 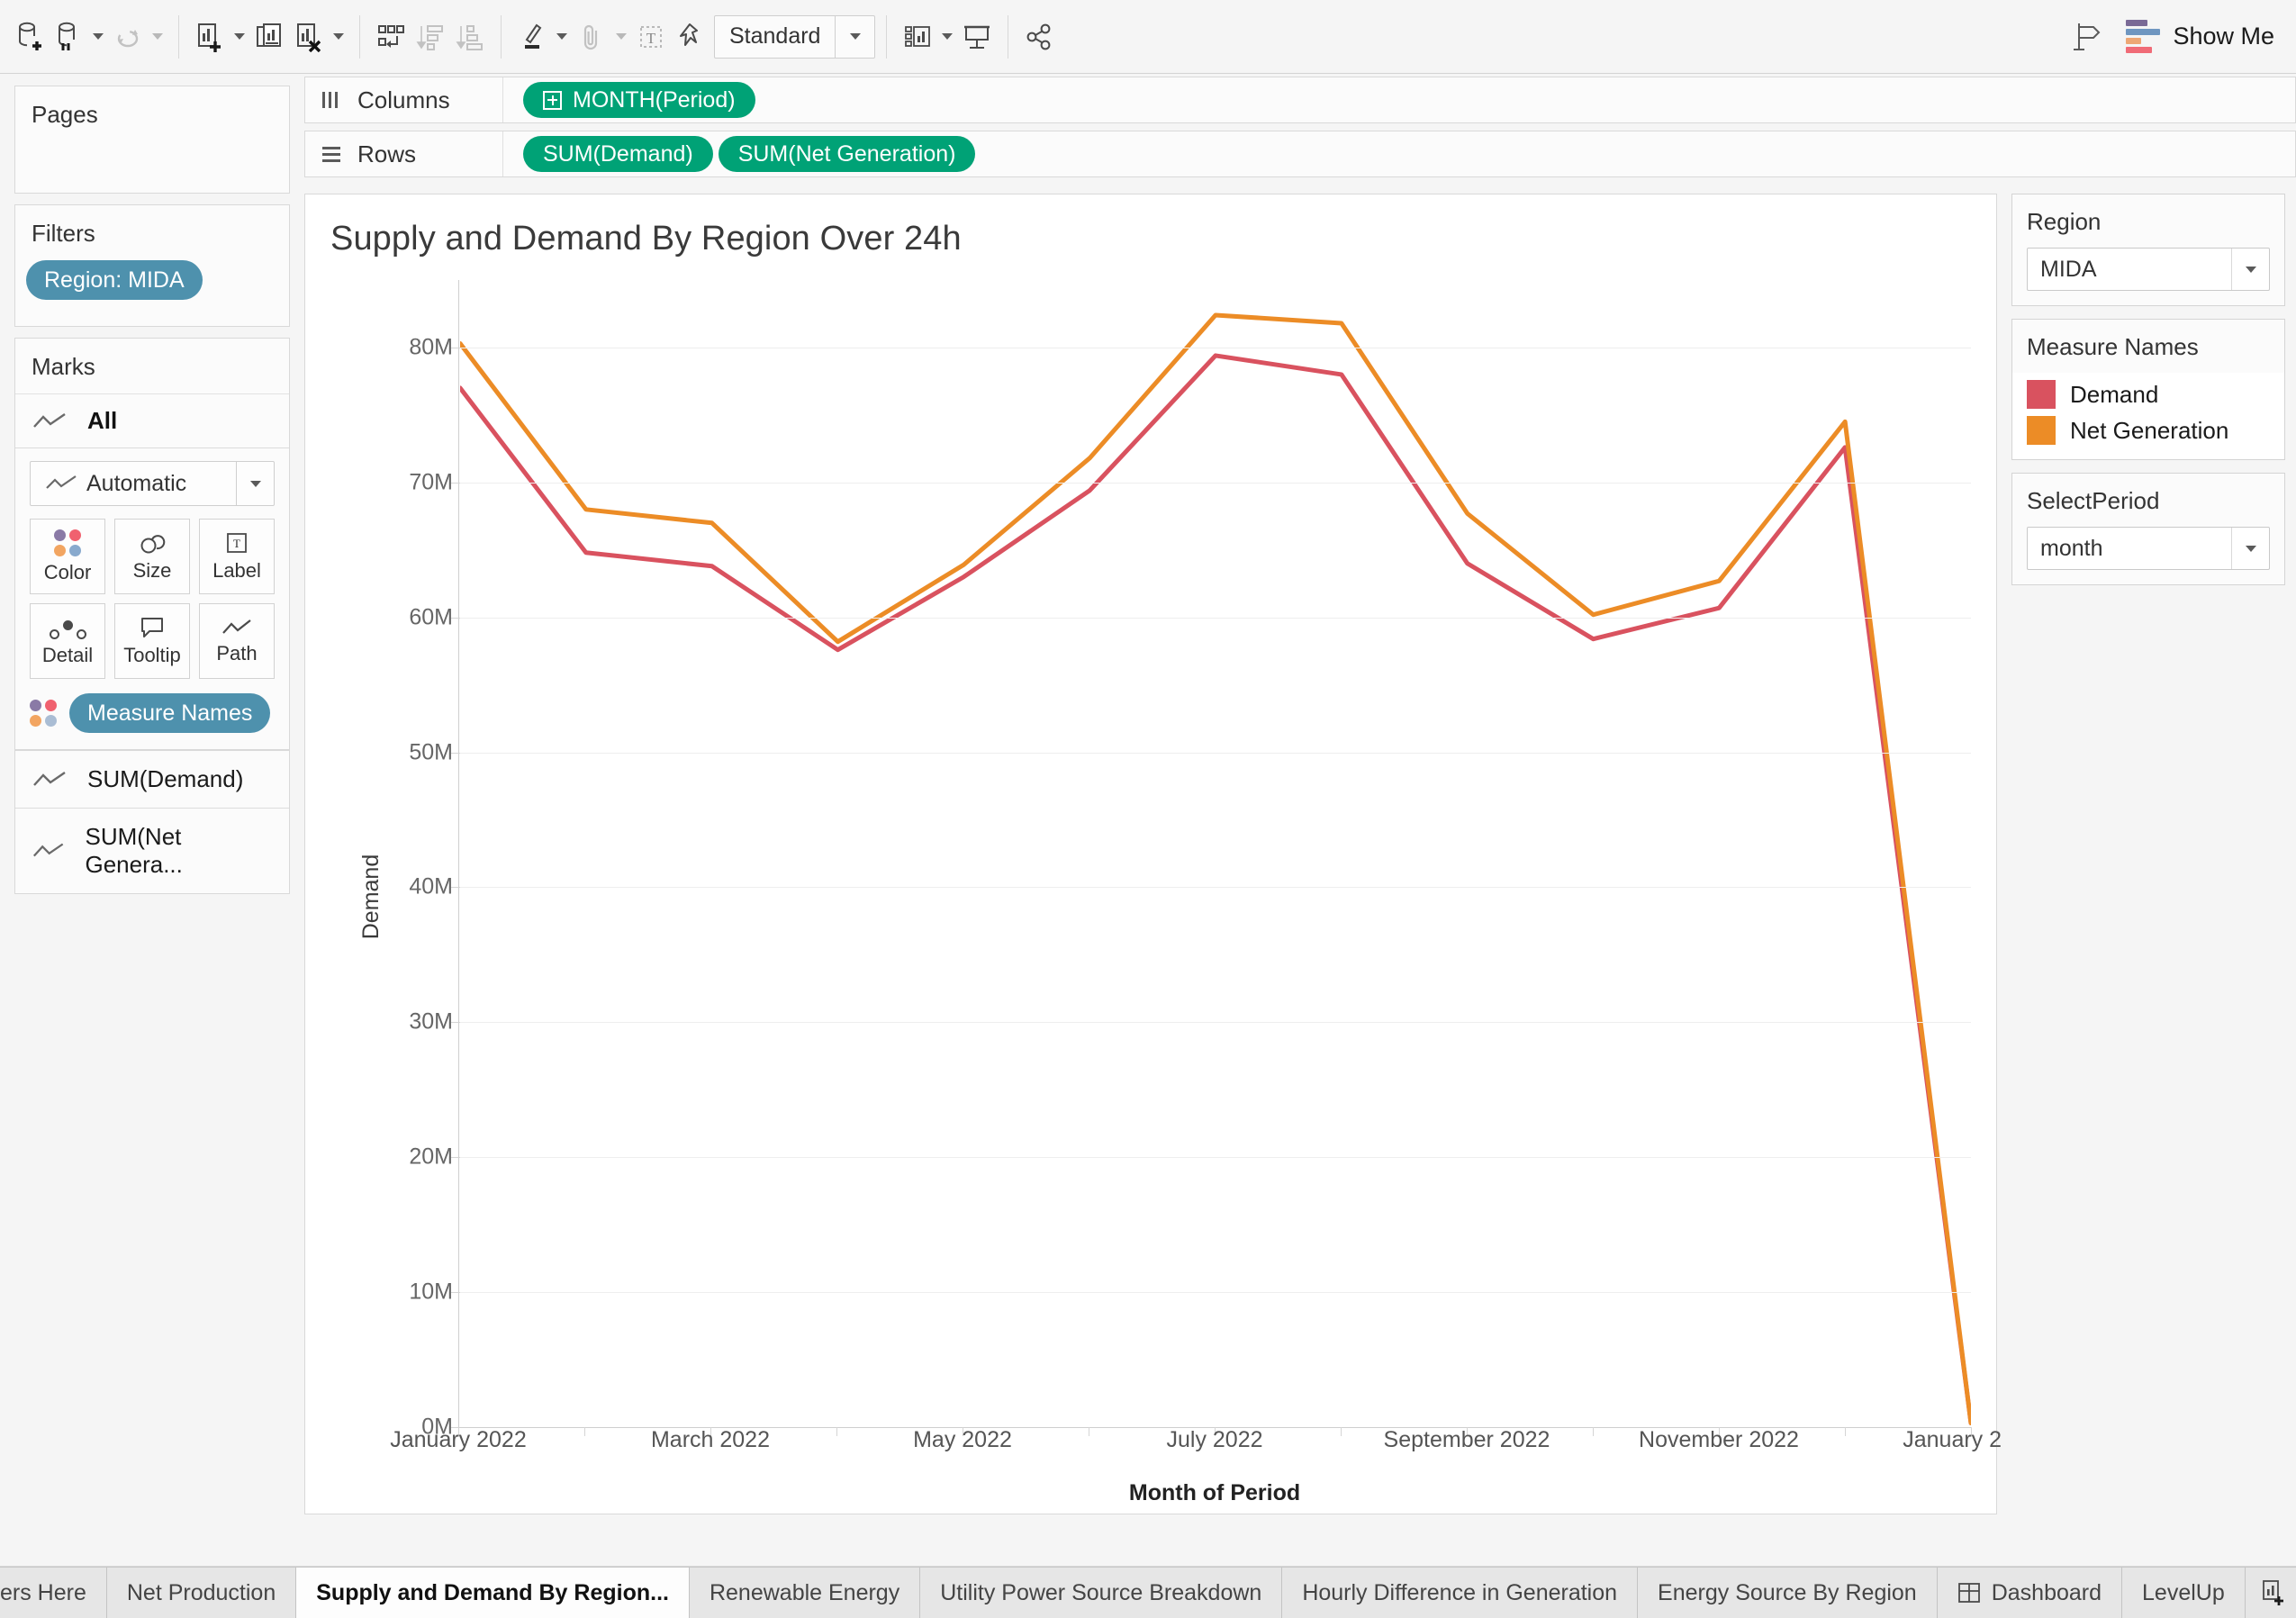 What do you see at coordinates (1466, 1439) in the screenshot?
I see `x-tick-label: September 2022` at bounding box center [1466, 1439].